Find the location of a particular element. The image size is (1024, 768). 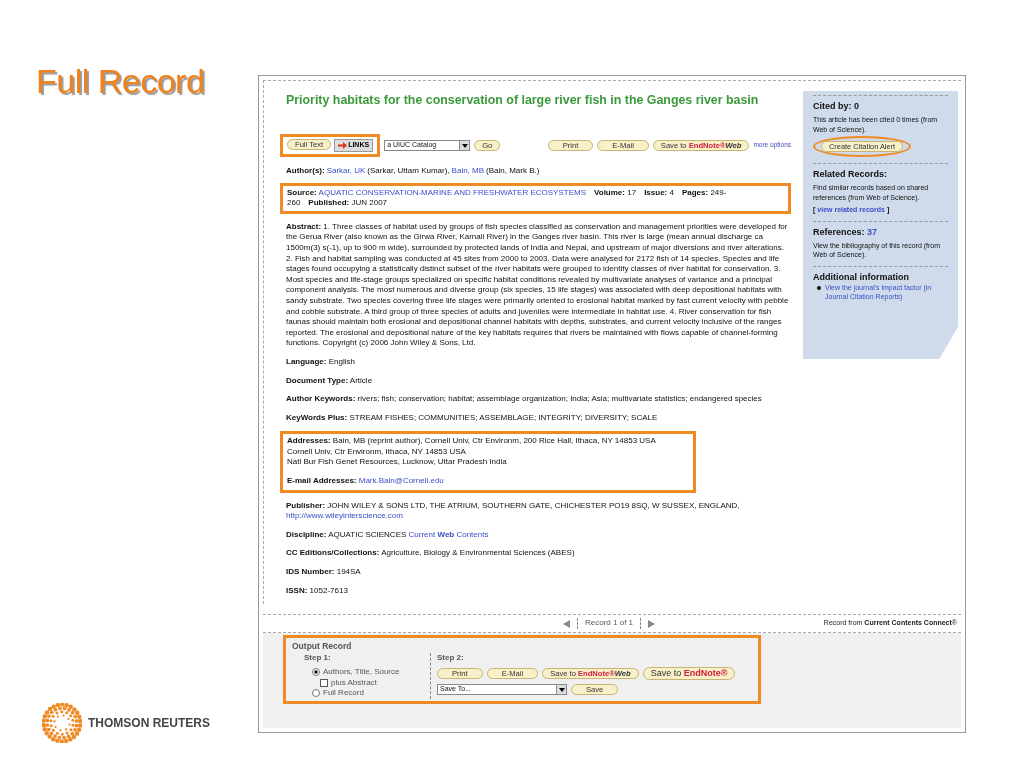

record-field: ISSN: 1052-7613 is located at coordinates (538, 591).